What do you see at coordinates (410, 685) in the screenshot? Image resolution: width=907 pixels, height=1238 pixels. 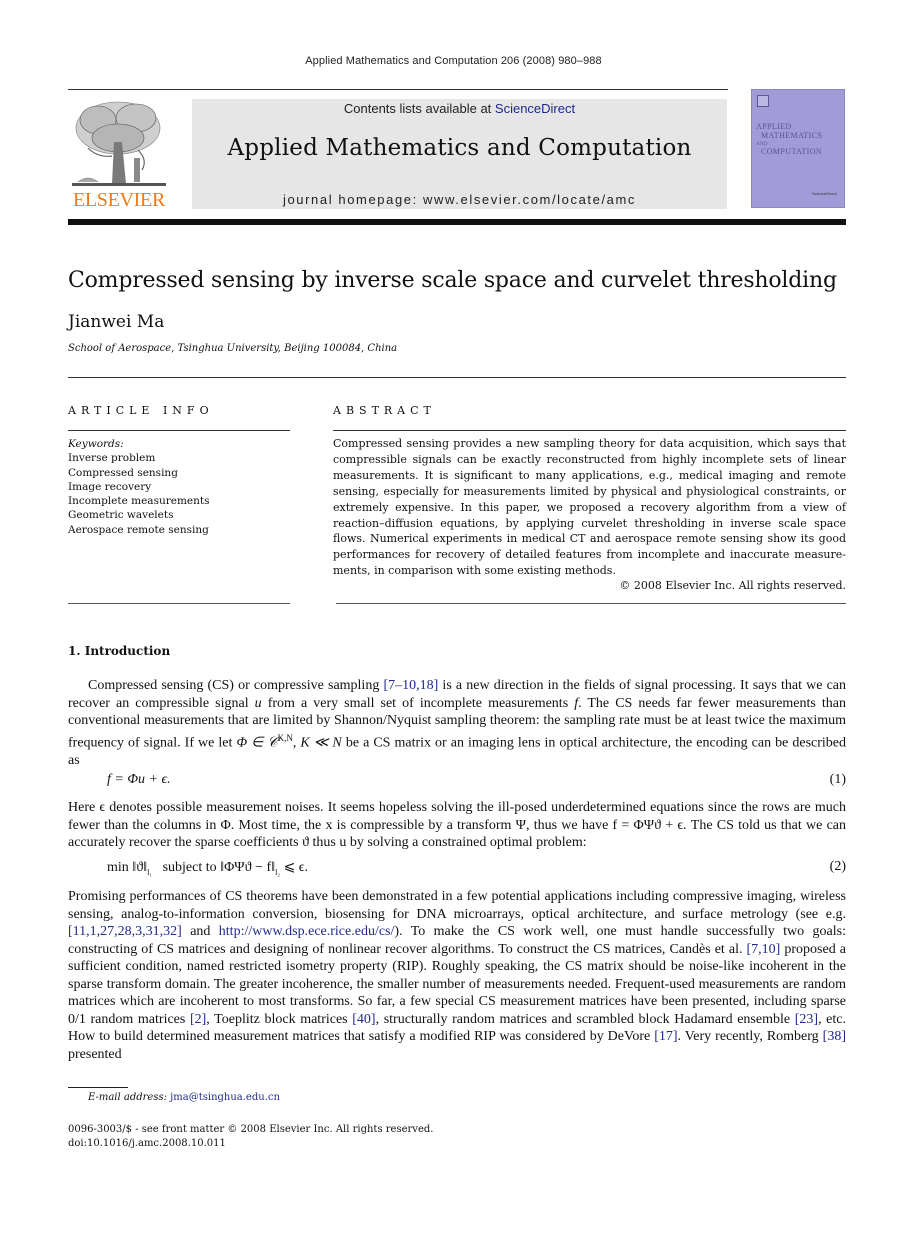 I see `citation-link: [7–10,18]` at bounding box center [410, 685].